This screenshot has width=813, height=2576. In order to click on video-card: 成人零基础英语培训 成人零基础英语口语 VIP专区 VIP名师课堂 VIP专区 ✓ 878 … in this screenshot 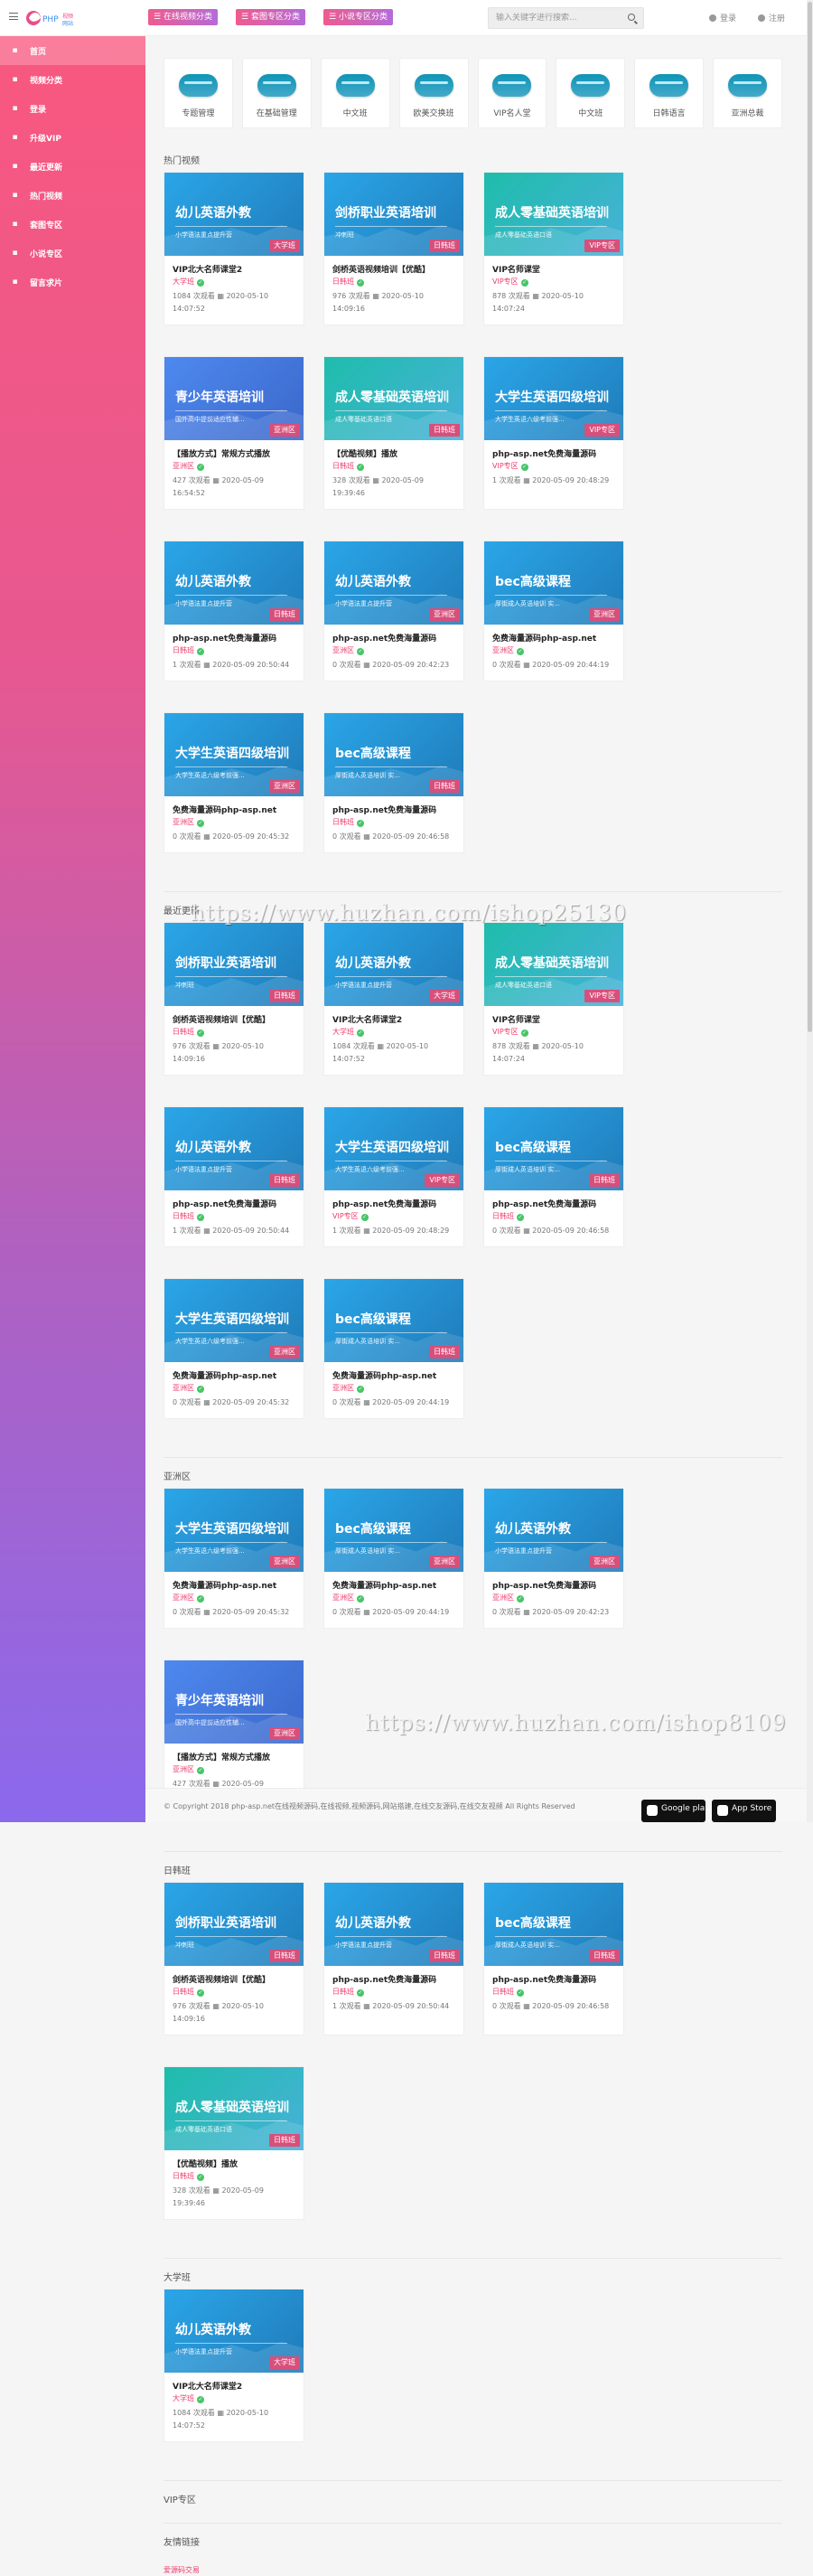, I will do `click(554, 999)`.